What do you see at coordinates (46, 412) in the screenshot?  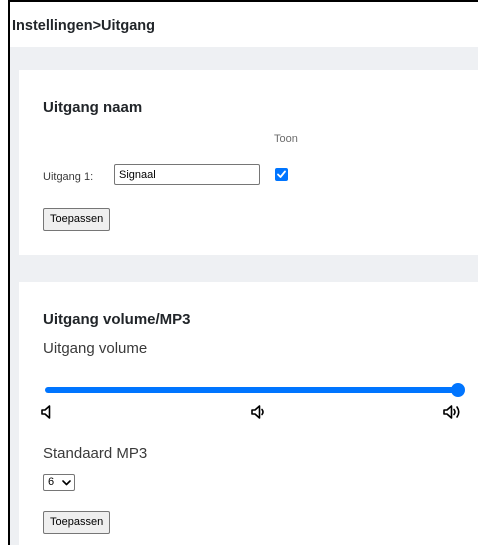 I see `volume-mute-icon` at bounding box center [46, 412].